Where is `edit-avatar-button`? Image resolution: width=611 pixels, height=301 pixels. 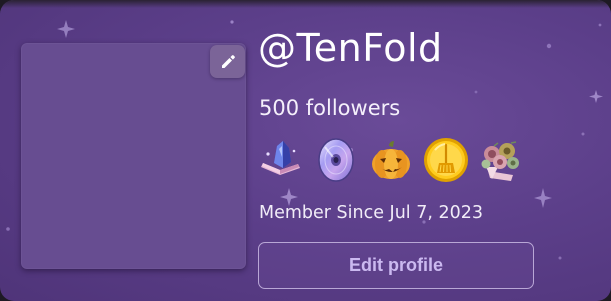
edit-avatar-button is located at coordinates (227, 61).